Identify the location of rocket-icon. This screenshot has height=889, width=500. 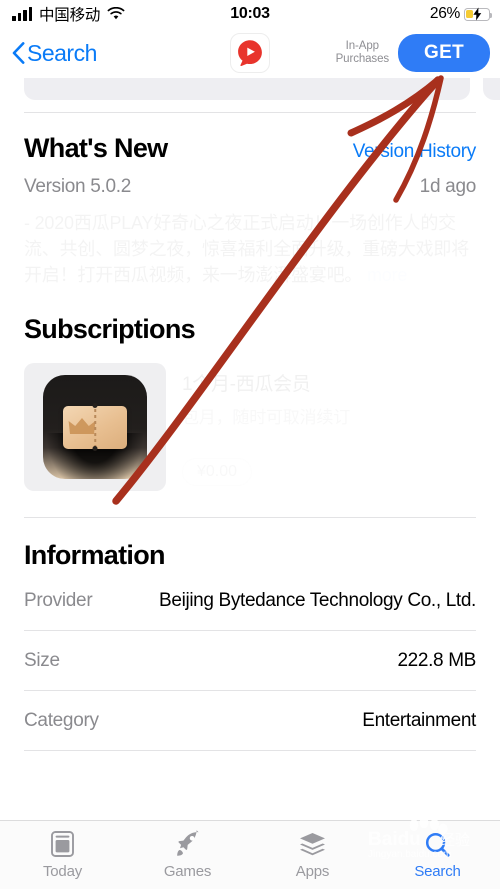
(187, 844).